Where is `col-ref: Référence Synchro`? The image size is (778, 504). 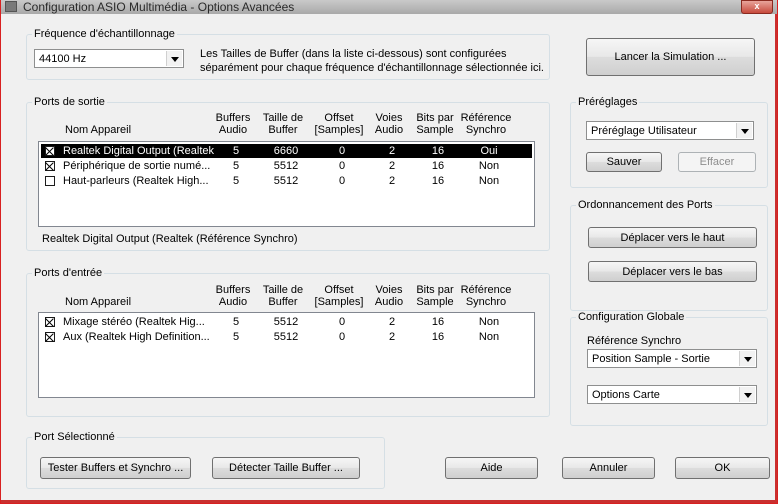
col-ref: Référence Synchro is located at coordinates (486, 124).